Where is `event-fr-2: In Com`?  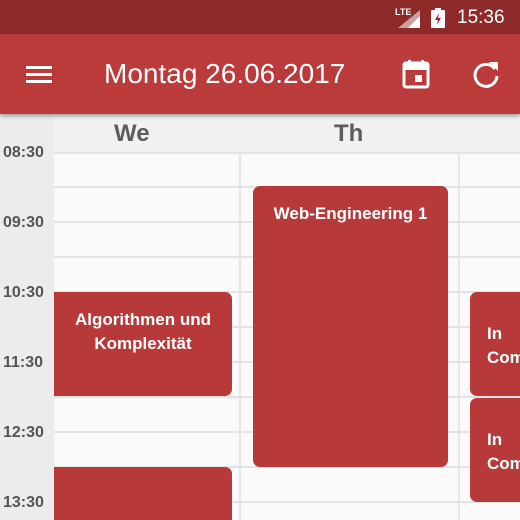
event-fr-2: In Com is located at coordinates (495, 450).